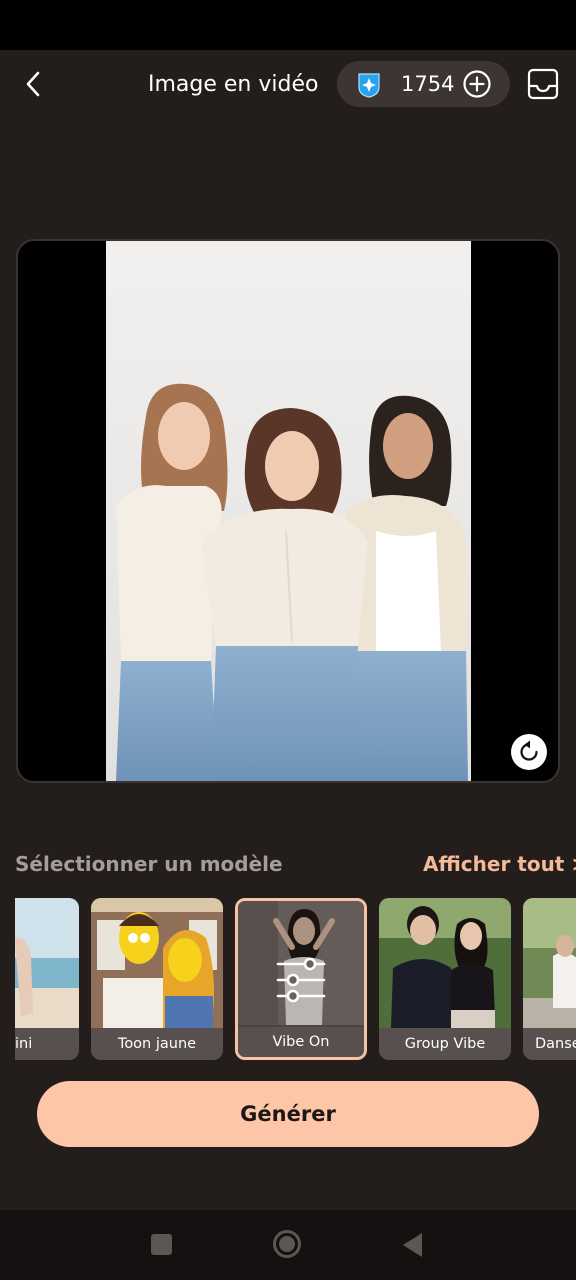 The image size is (576, 1280). What do you see at coordinates (428, 84) in the screenshot?
I see `credit-count: 1754` at bounding box center [428, 84].